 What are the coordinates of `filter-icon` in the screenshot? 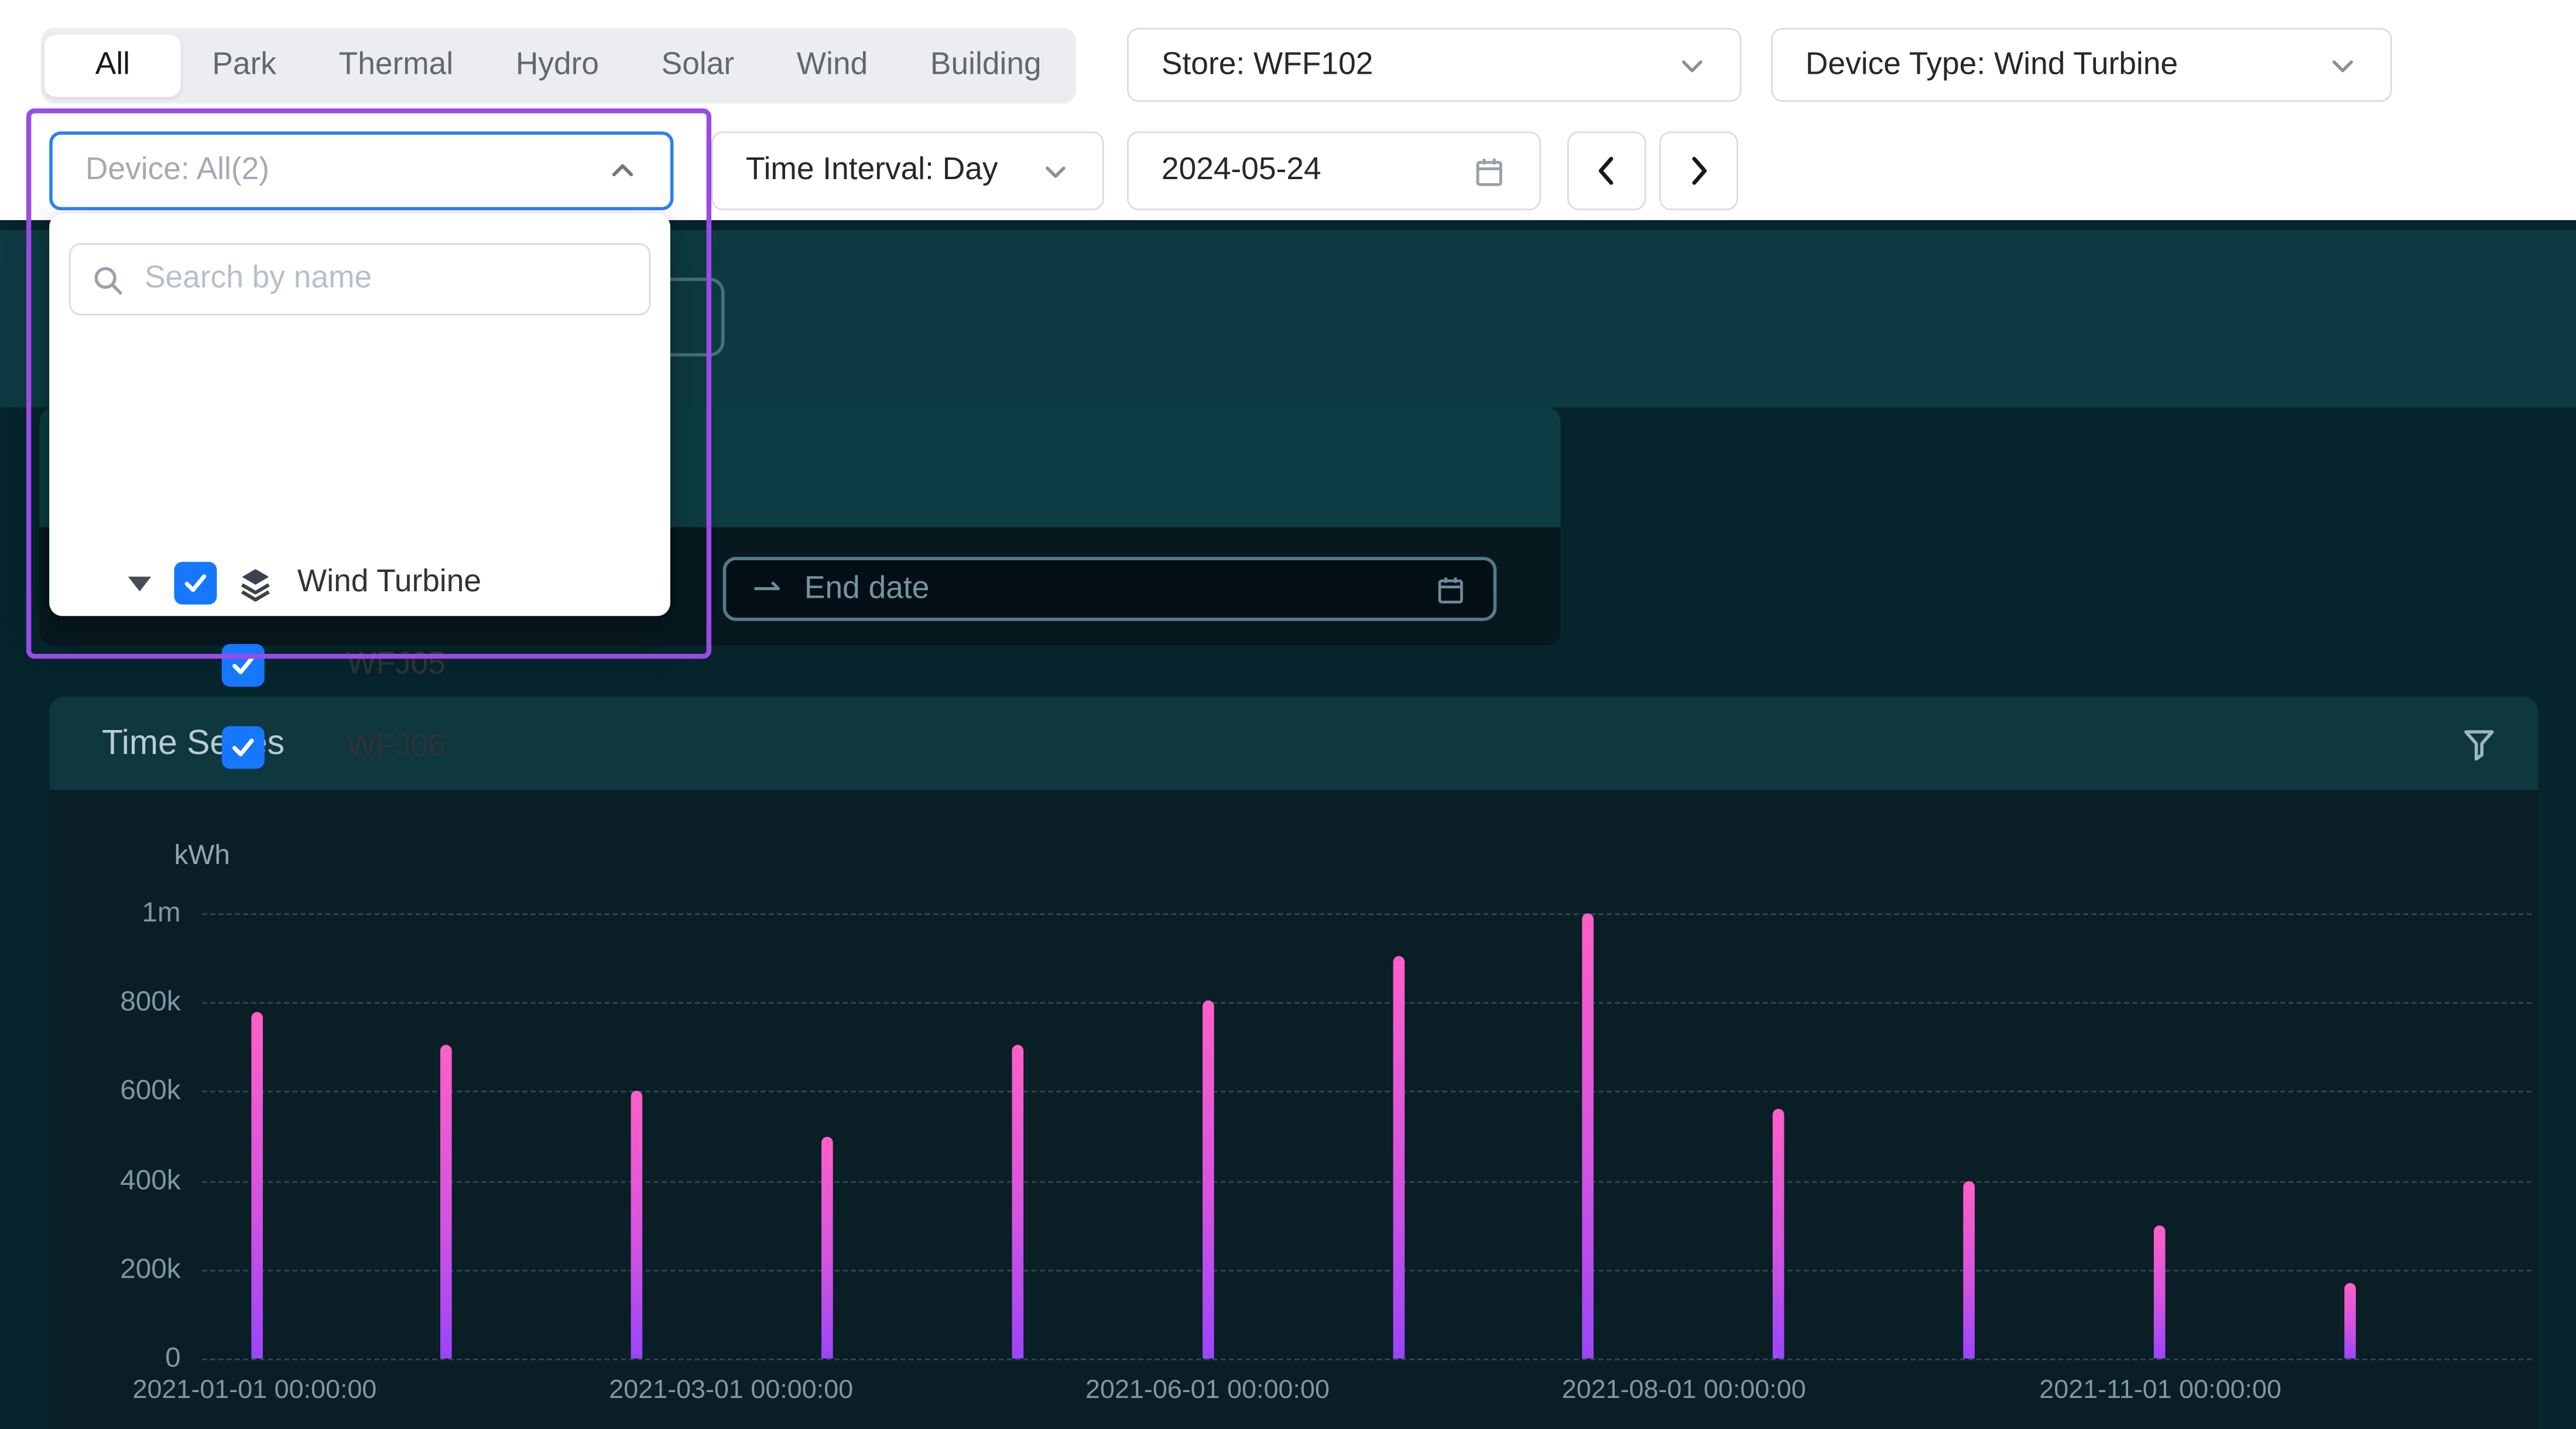 It's located at (2479, 744).